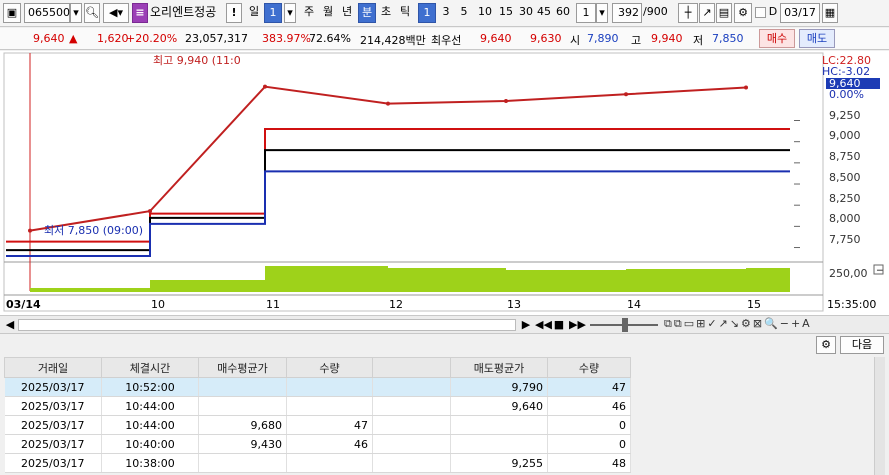 The width and height of the screenshot is (889, 475). What do you see at coordinates (446, 13) in the screenshot?
I see `minute-3: 3` at bounding box center [446, 13].